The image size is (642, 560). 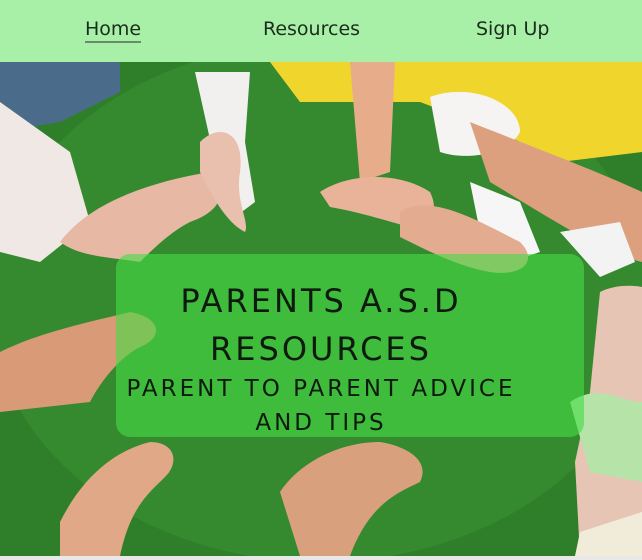 I want to click on nav-link-resources: Resources, so click(x=311, y=29).